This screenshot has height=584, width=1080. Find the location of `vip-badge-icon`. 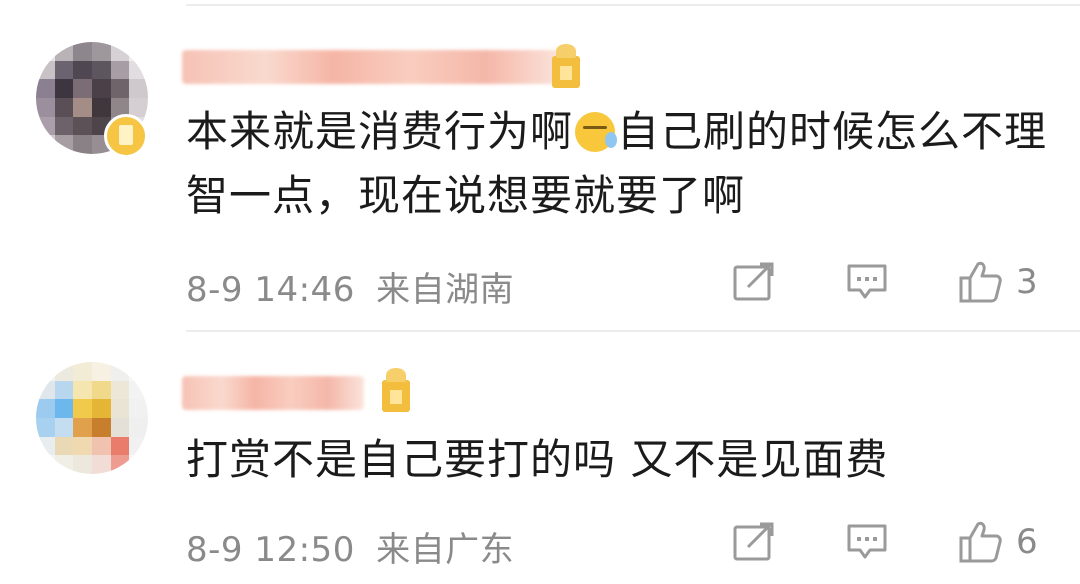

vip-badge-icon is located at coordinates (126, 136).